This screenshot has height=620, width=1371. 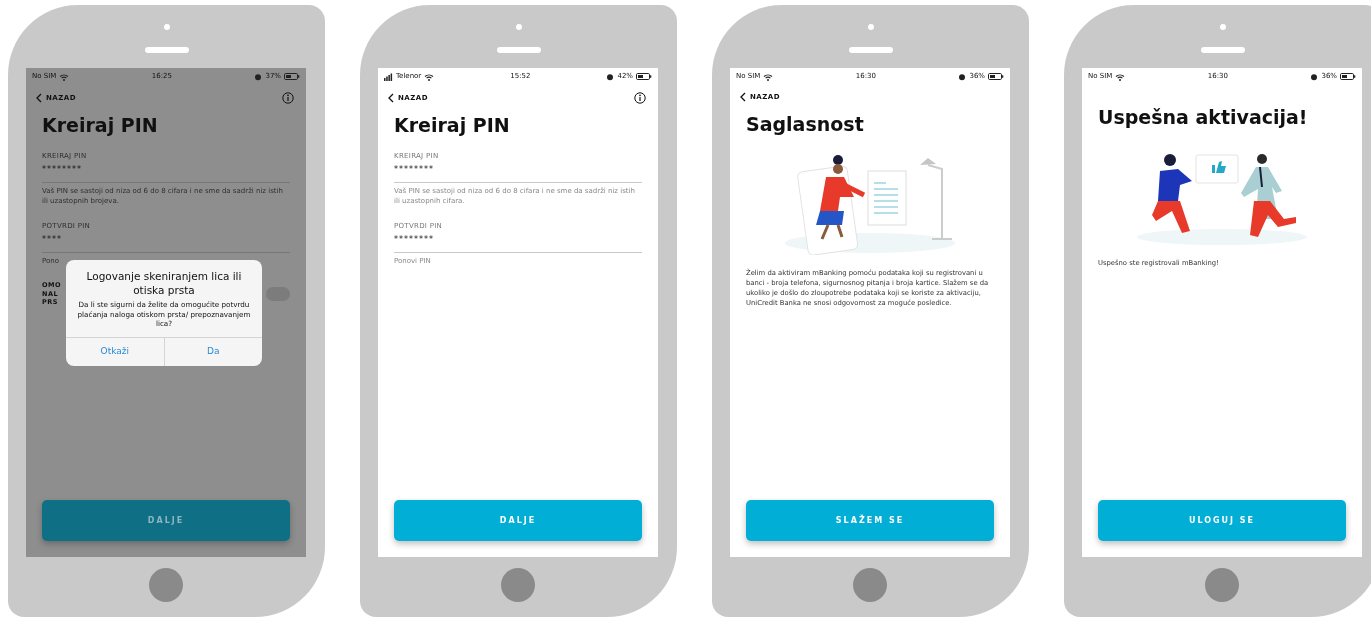 What do you see at coordinates (1203, 117) in the screenshot?
I see `screen-title: Uspešna aktivacija!` at bounding box center [1203, 117].